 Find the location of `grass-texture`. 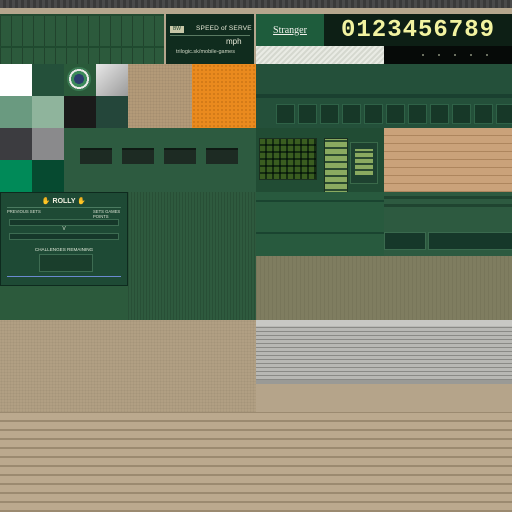

grass-texture is located at coordinates (192, 256).